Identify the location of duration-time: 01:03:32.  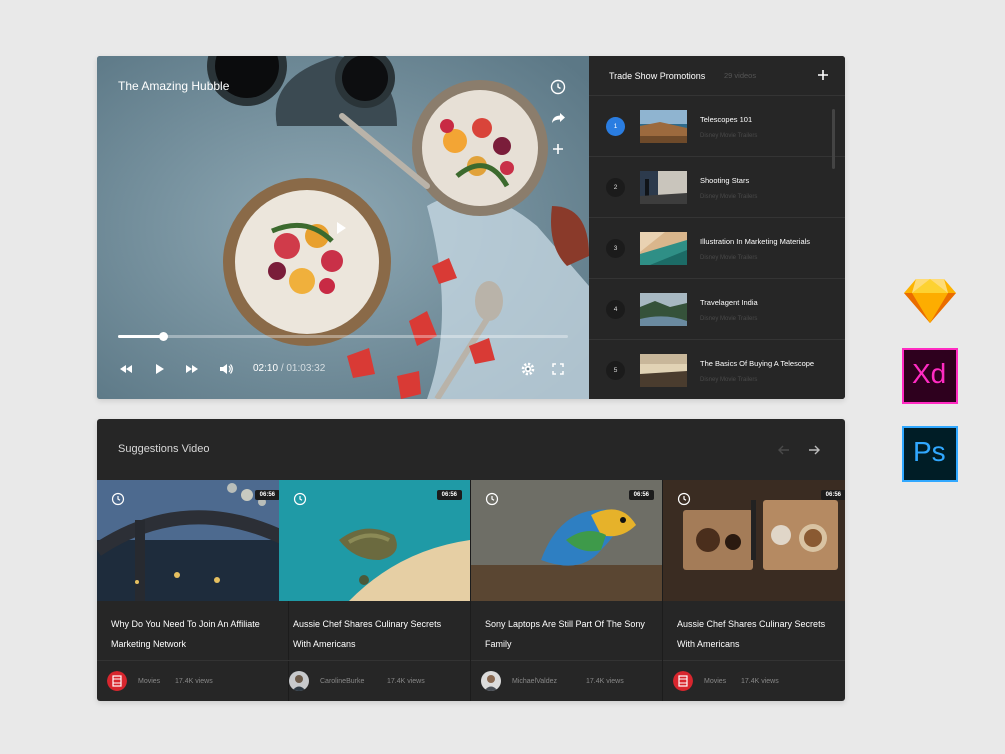
(306, 368).